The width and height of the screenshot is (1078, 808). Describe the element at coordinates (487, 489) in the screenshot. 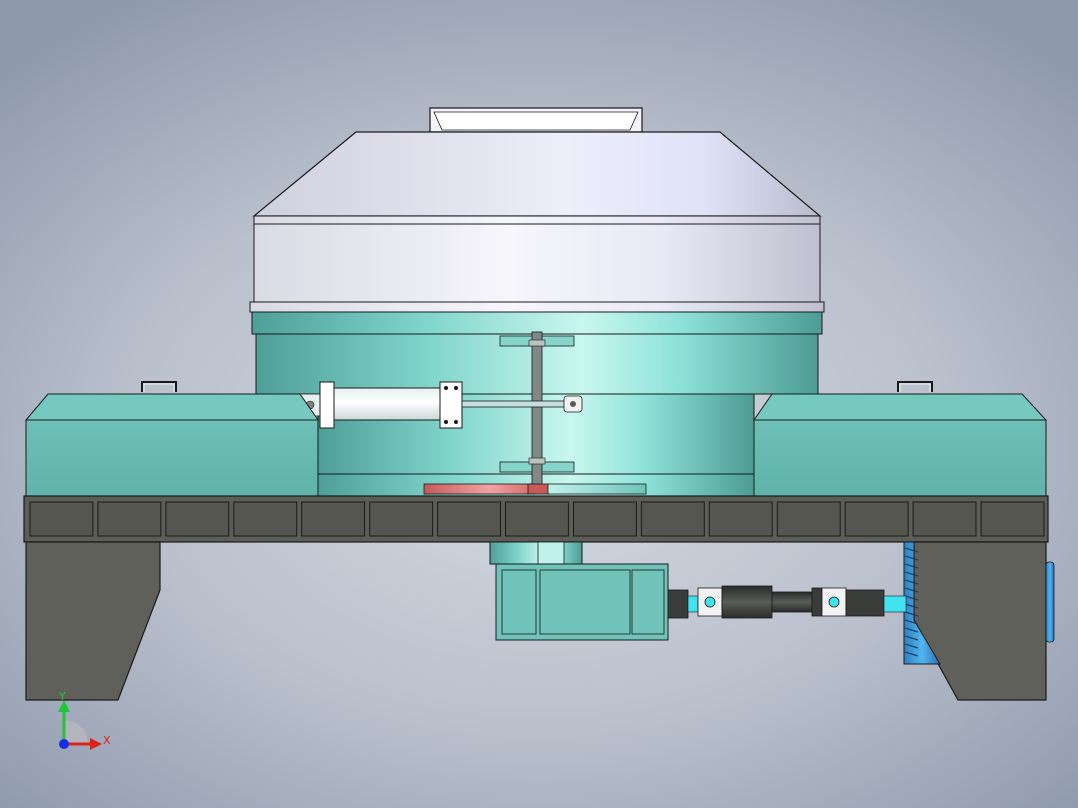

I see `seal-ring` at that location.